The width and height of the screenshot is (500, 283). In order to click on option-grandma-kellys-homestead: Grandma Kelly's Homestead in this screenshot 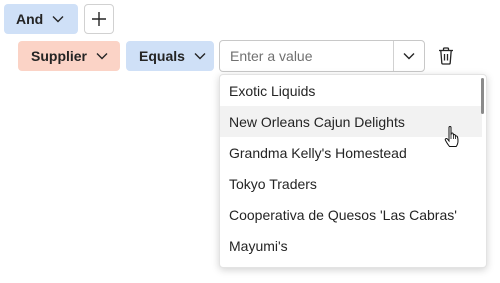, I will do `click(351, 152)`.